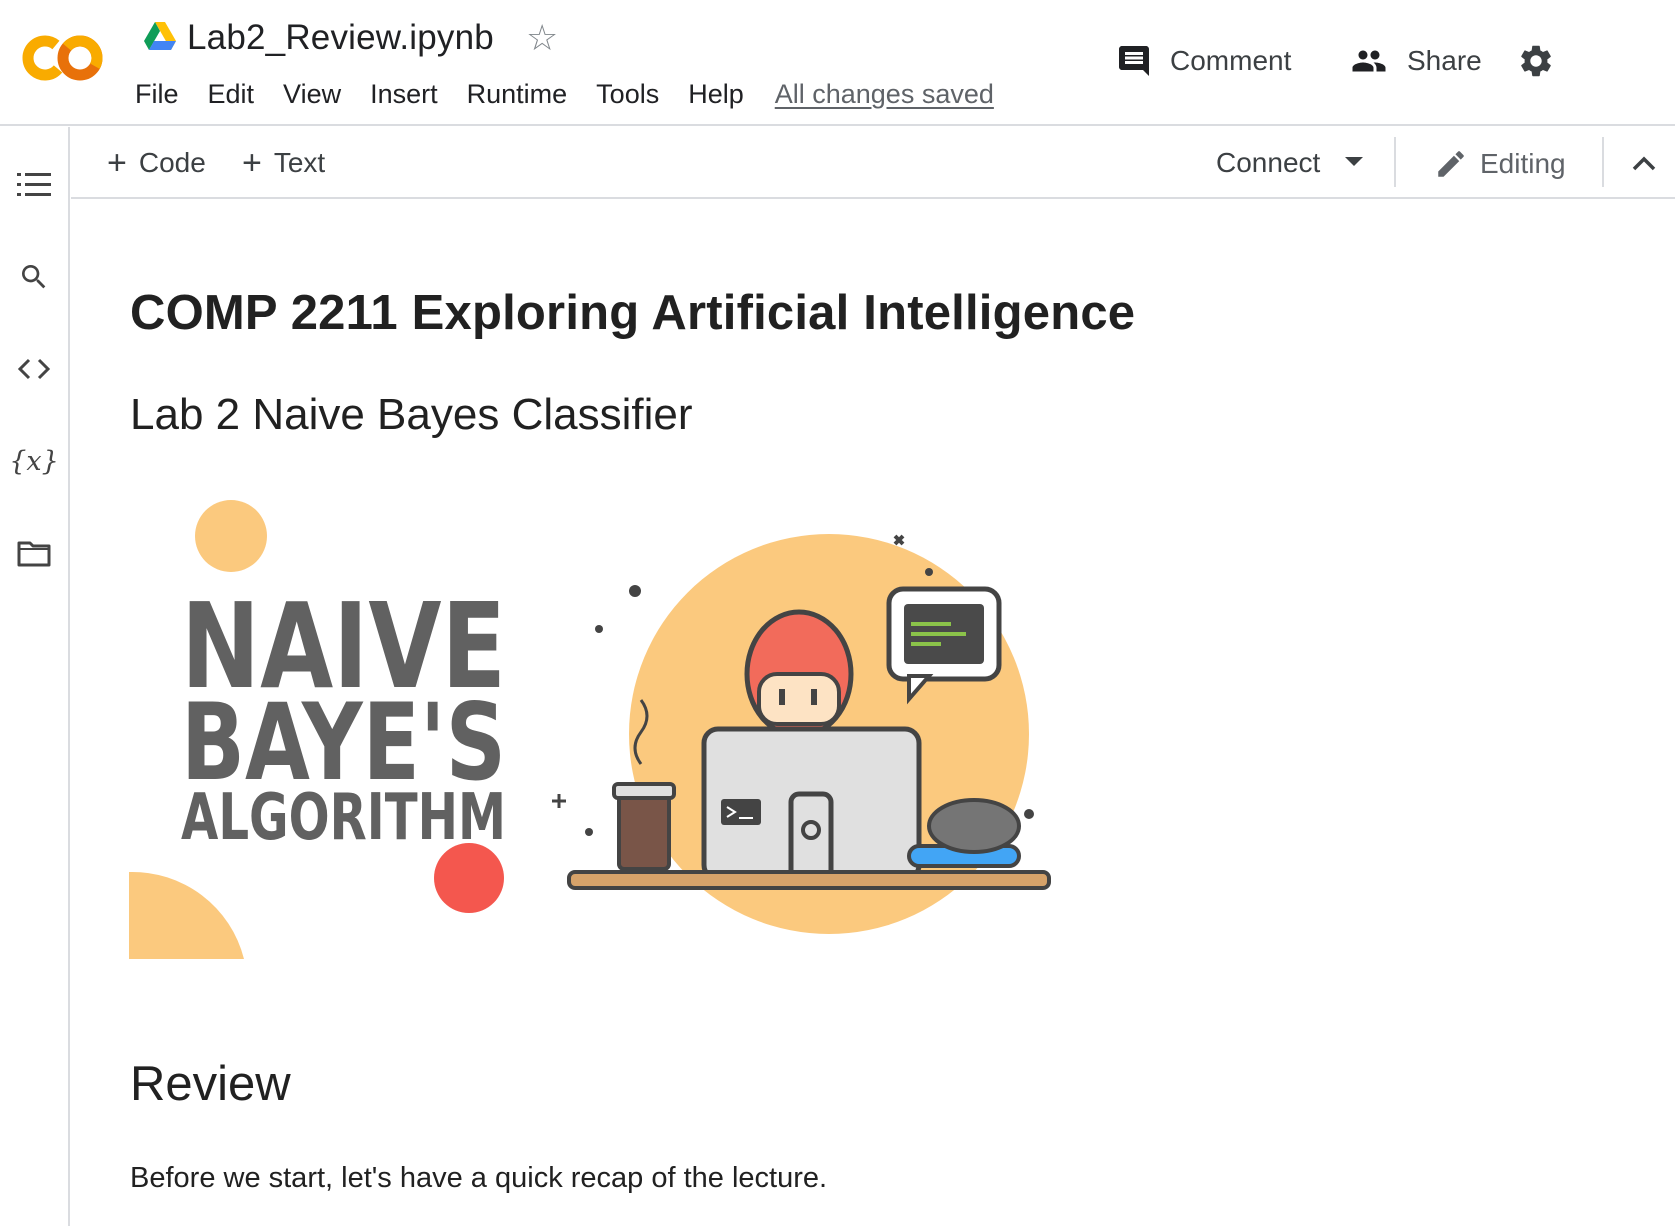 This screenshot has height=1226, width=1675. I want to click on colab-logo, so click(63, 58).